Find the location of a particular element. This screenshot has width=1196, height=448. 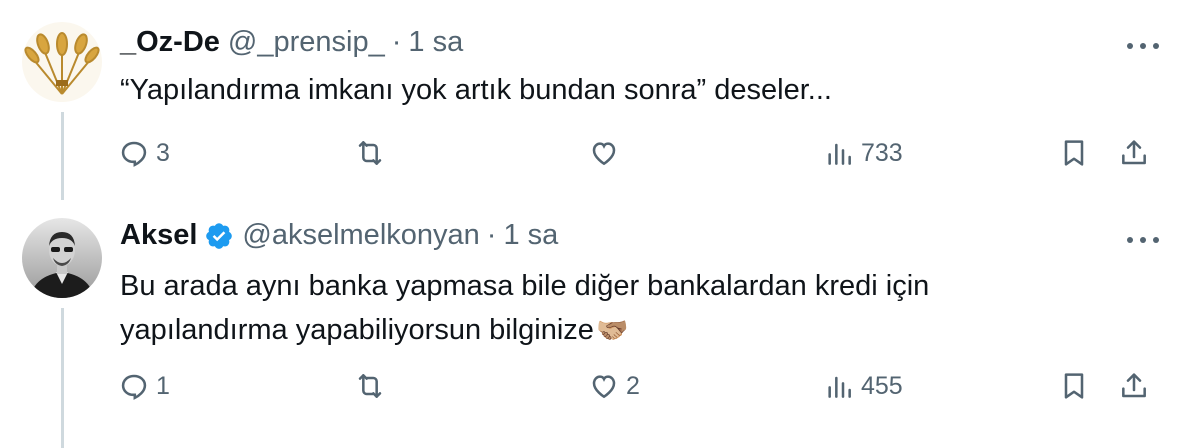

views-button: 733 is located at coordinates (863, 153).